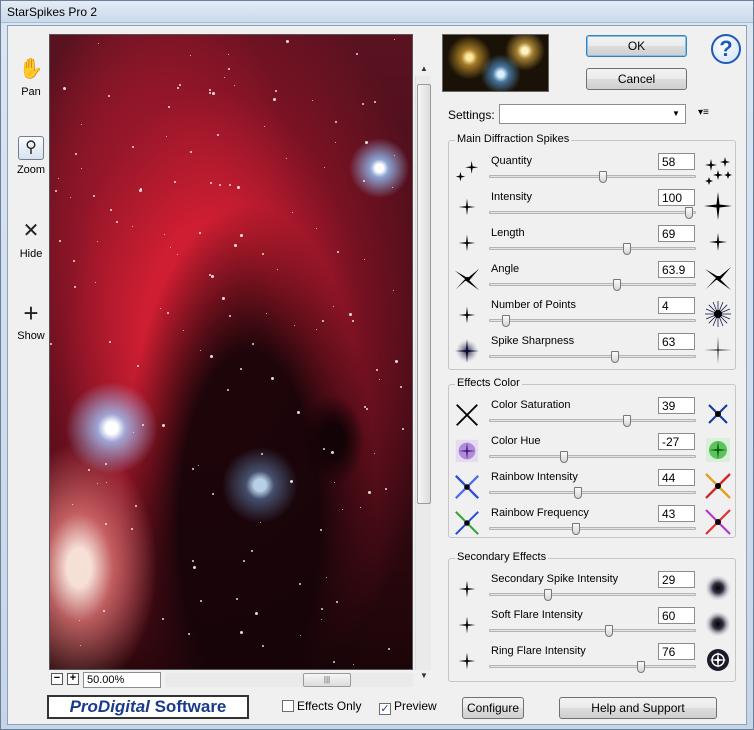  I want to click on chevron-down-icon: ▼, so click(676, 114).